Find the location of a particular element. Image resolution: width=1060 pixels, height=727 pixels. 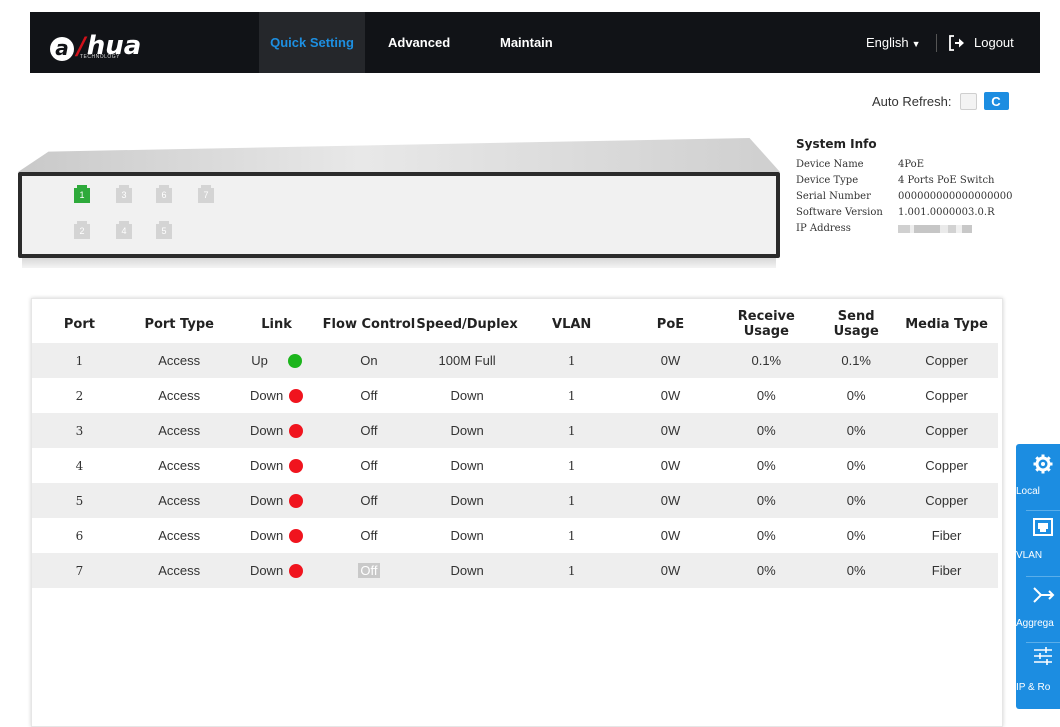

port-cell: 2 is located at coordinates (79, 395).